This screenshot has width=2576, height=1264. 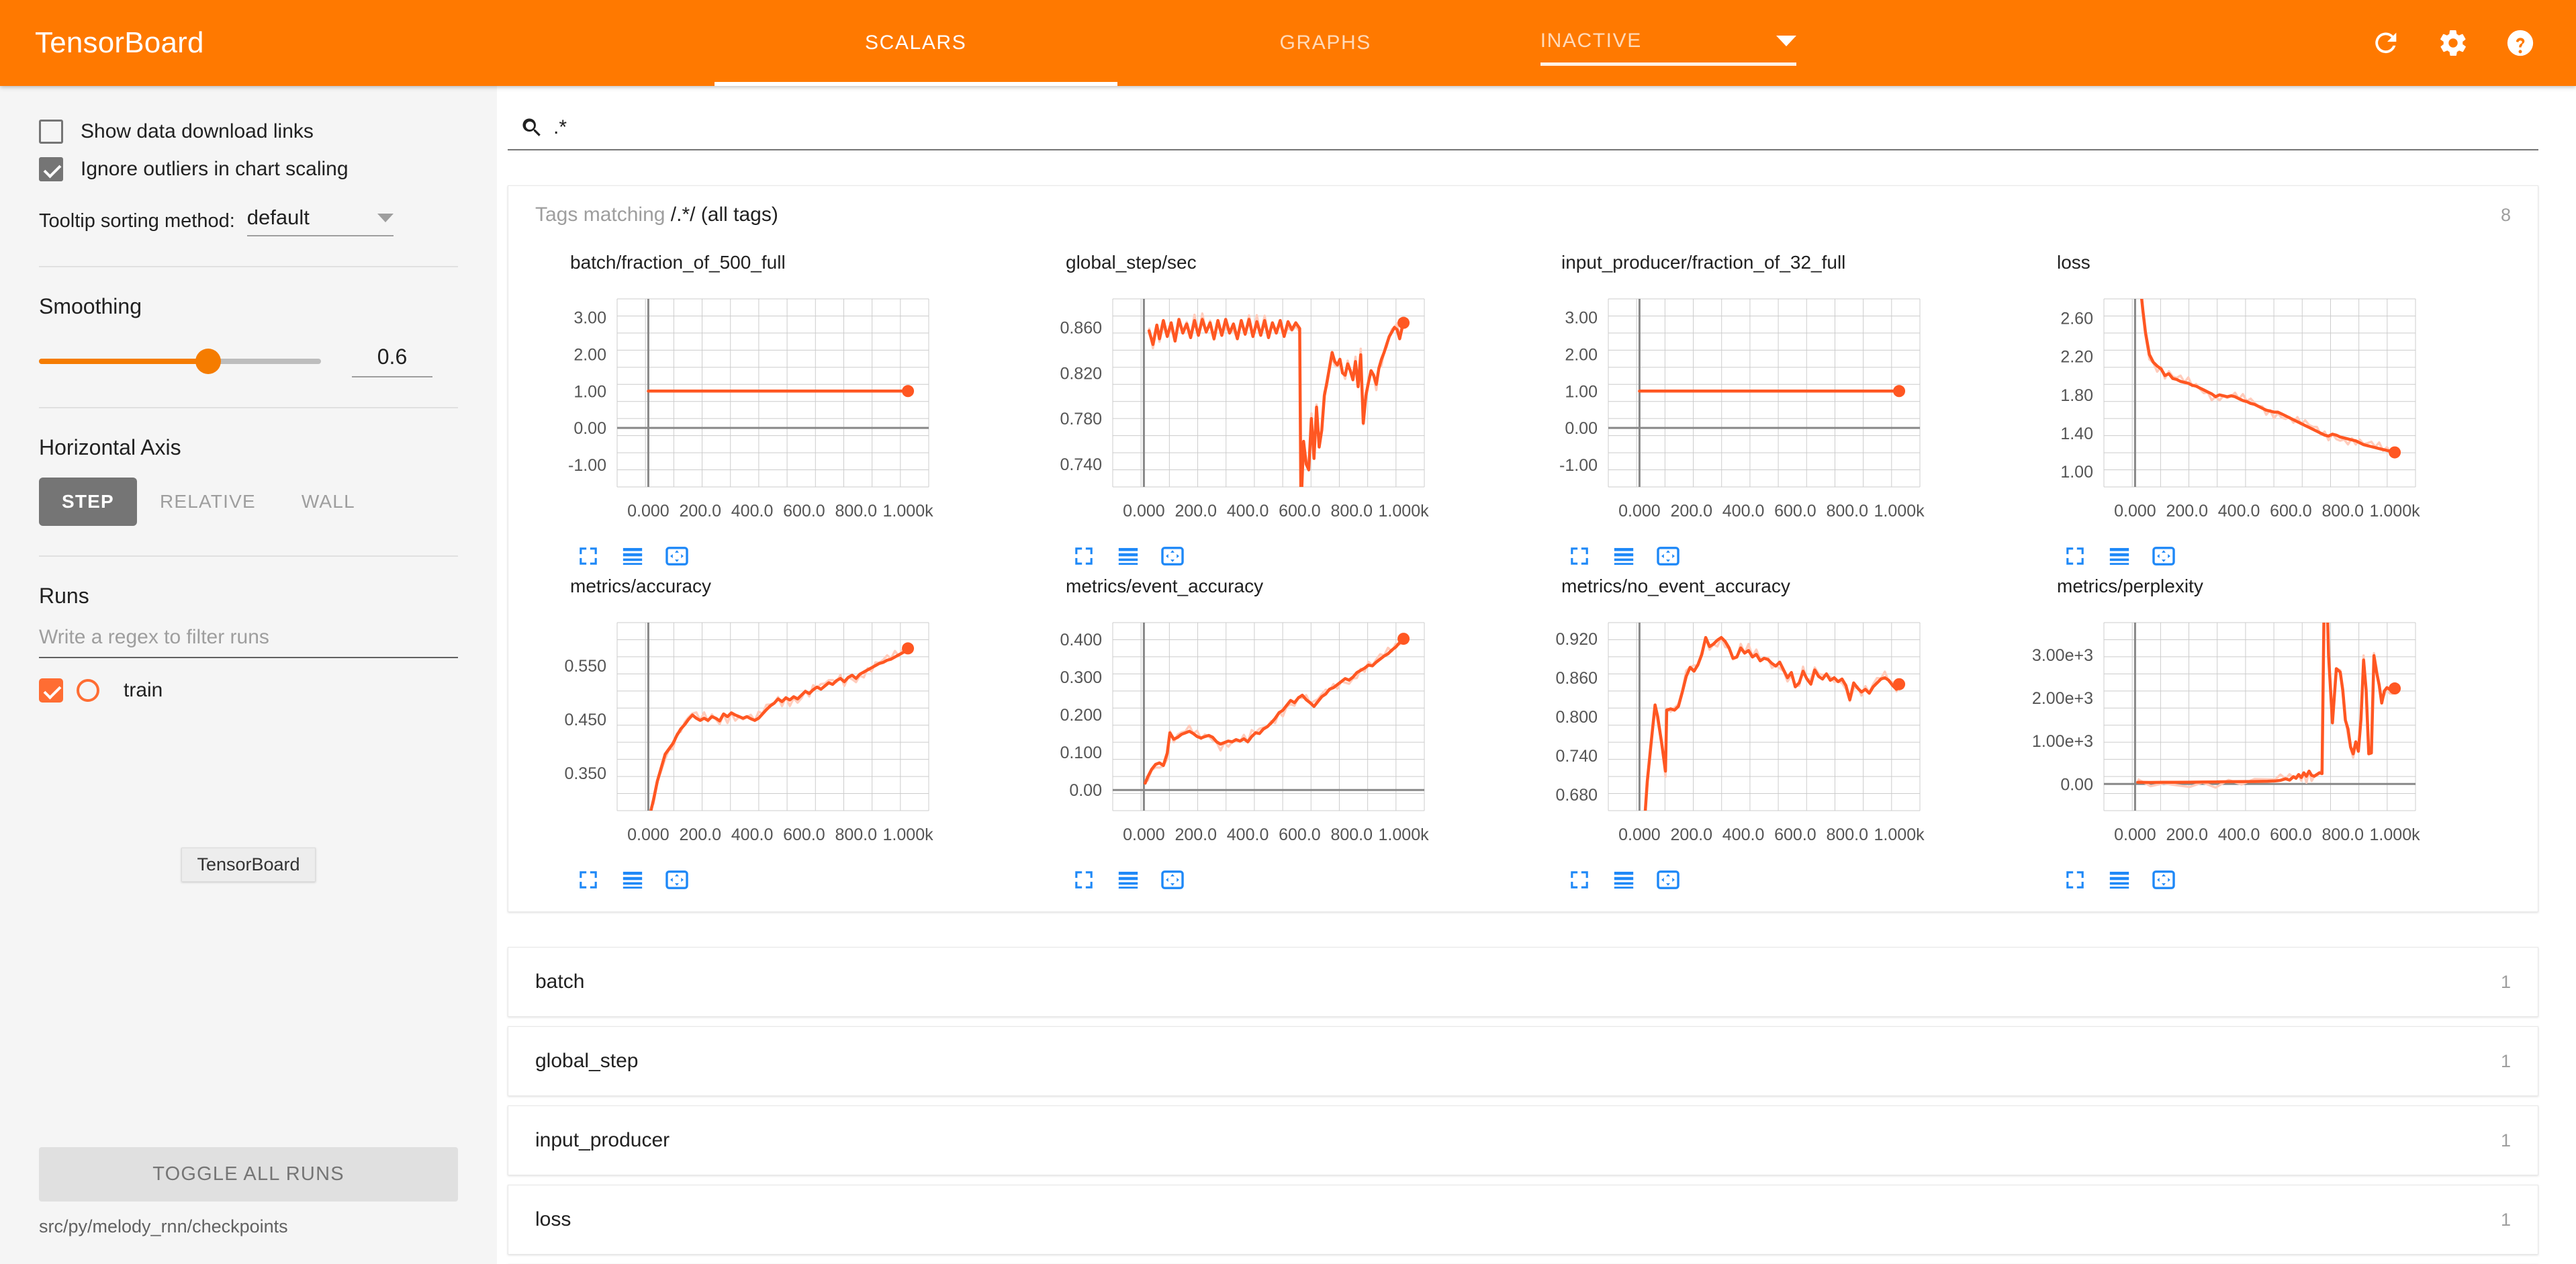 What do you see at coordinates (123, 361) in the screenshot?
I see `smoothing-slider-fill` at bounding box center [123, 361].